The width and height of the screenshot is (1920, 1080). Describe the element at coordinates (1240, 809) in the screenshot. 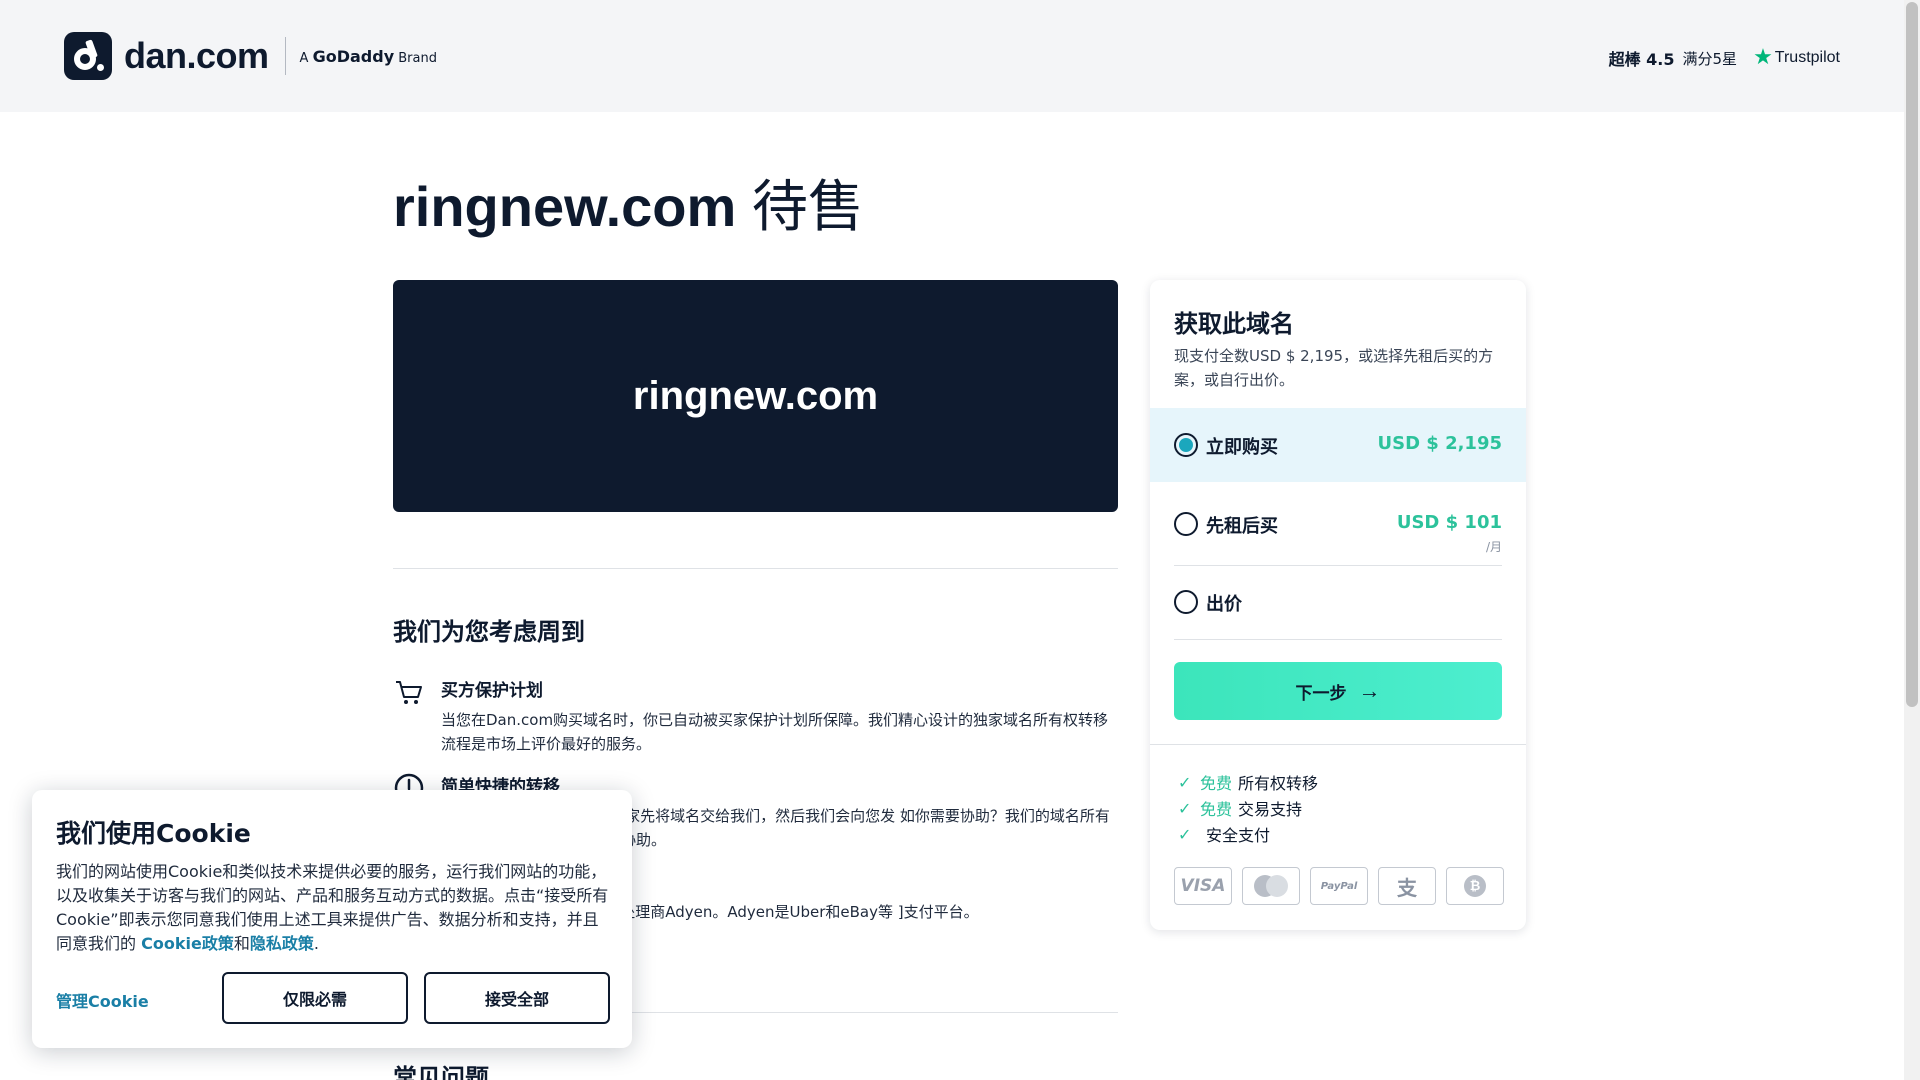

I see `perk-item: ✓ 免费 交易支持` at that location.